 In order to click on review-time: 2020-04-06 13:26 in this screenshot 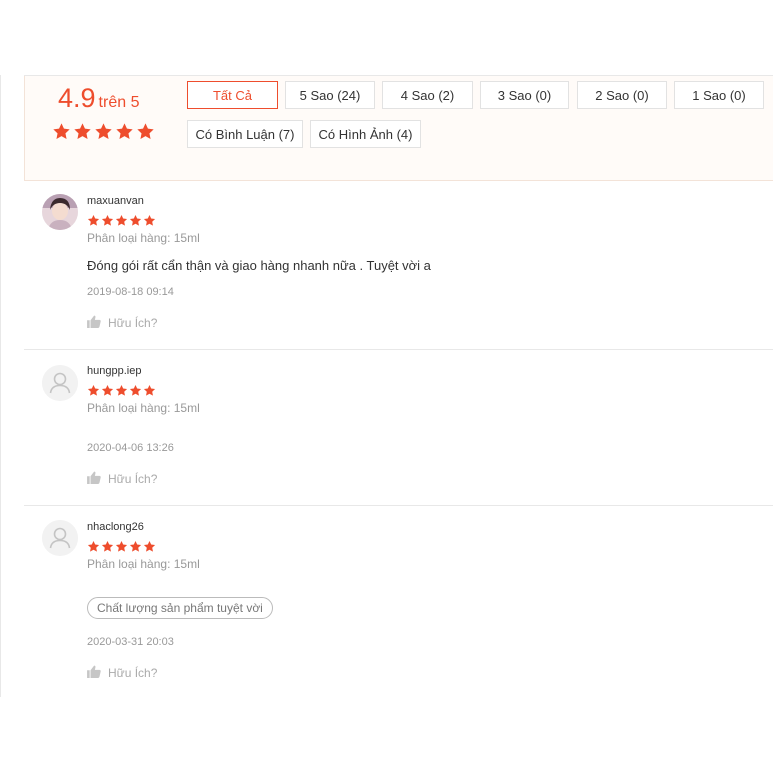, I will do `click(130, 448)`.